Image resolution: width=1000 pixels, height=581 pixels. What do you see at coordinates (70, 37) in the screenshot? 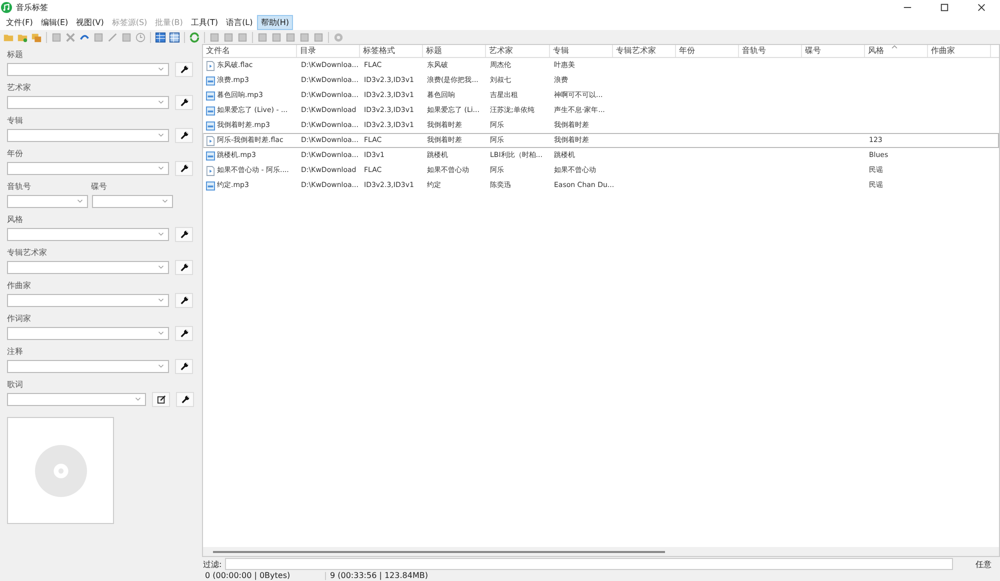
I see `delete-icon` at bounding box center [70, 37].